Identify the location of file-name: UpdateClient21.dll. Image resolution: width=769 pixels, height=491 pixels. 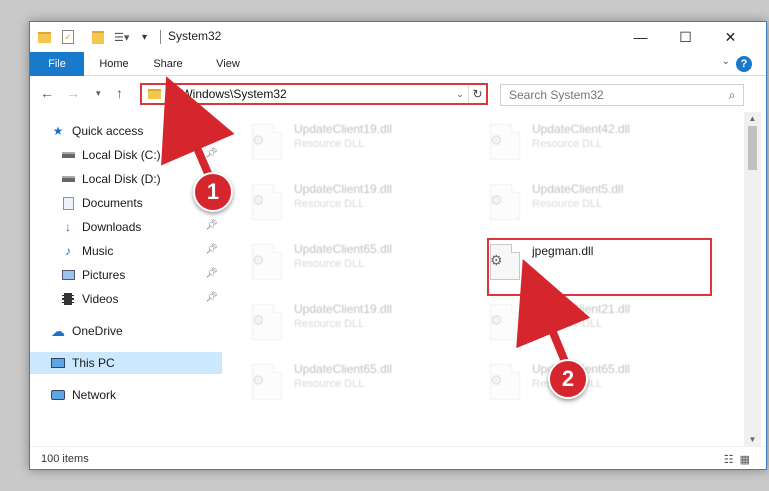
(581, 309).